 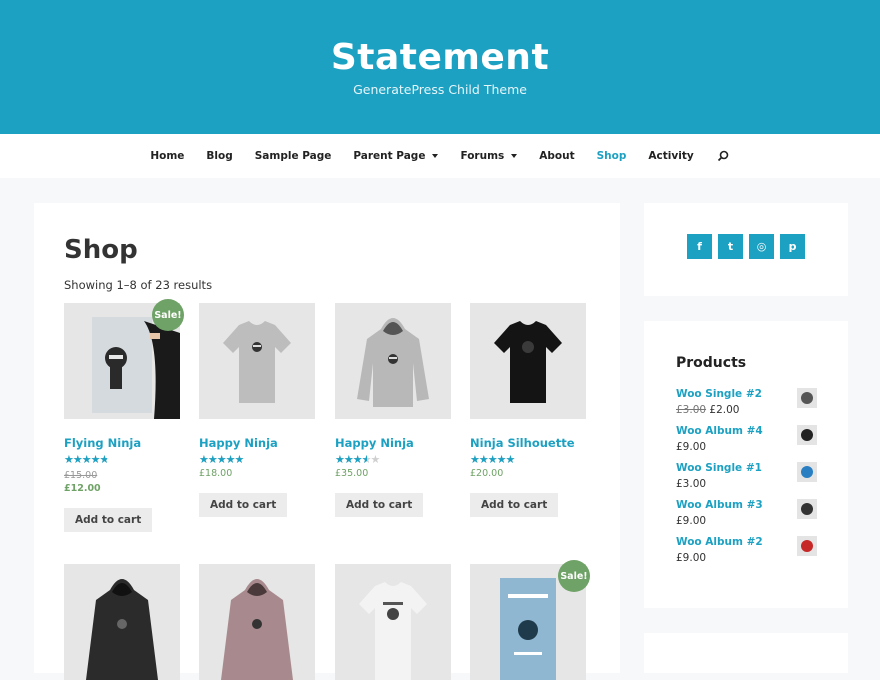 What do you see at coordinates (138, 285) in the screenshot?
I see `result-count: Showing 1–8 of 23 results` at bounding box center [138, 285].